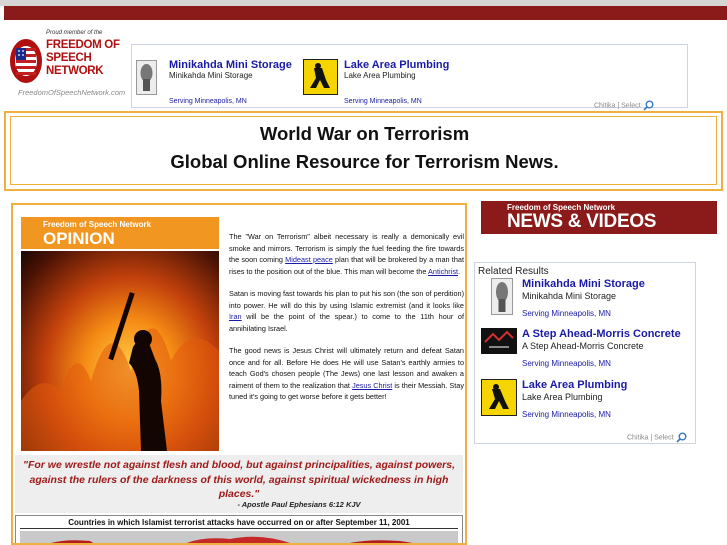 This screenshot has height=545, width=727. What do you see at coordinates (83, 58) in the screenshot?
I see `logo-title: FREEDOM OF SPEECH NETWORK` at bounding box center [83, 58].